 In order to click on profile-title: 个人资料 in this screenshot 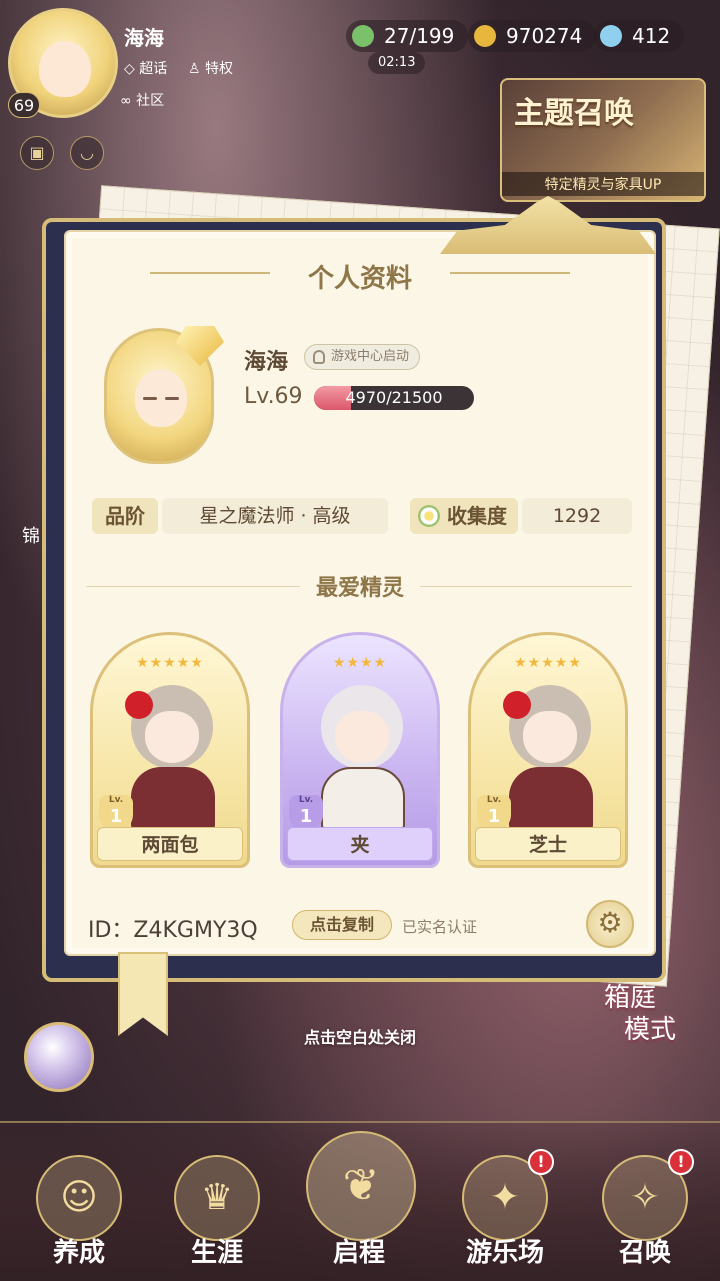, I will do `click(359, 279)`.